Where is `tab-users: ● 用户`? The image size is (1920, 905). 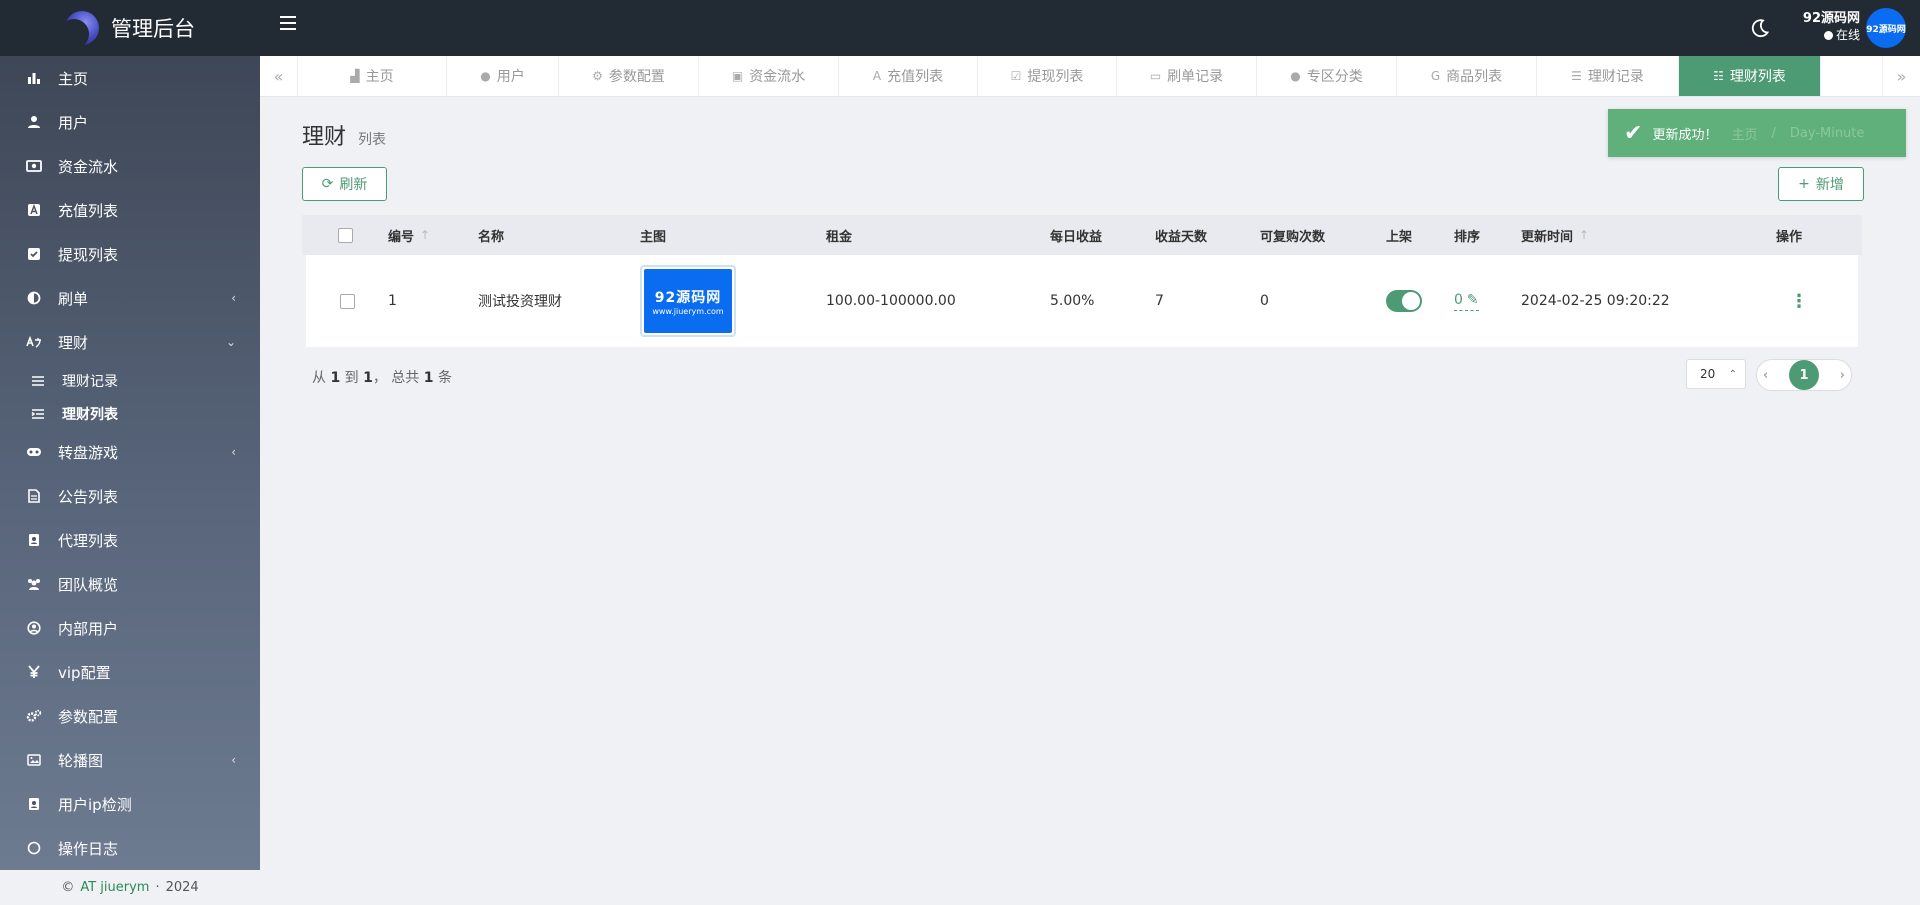 tab-users: ● 用户 is located at coordinates (503, 76).